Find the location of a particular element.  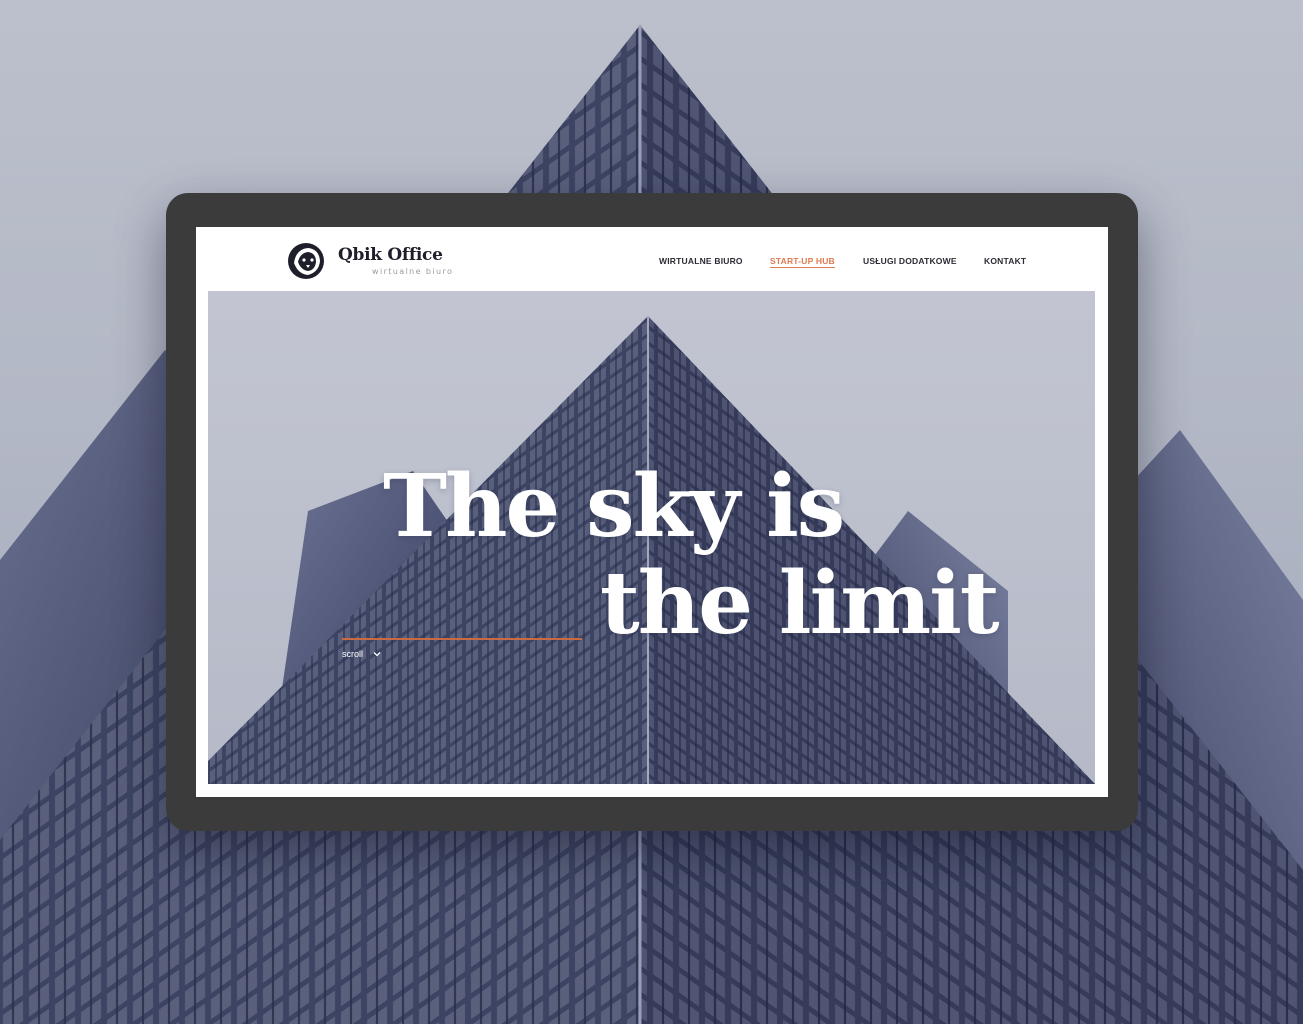

brand-logo: Qbik Office wirtualne biuro is located at coordinates (376, 261).